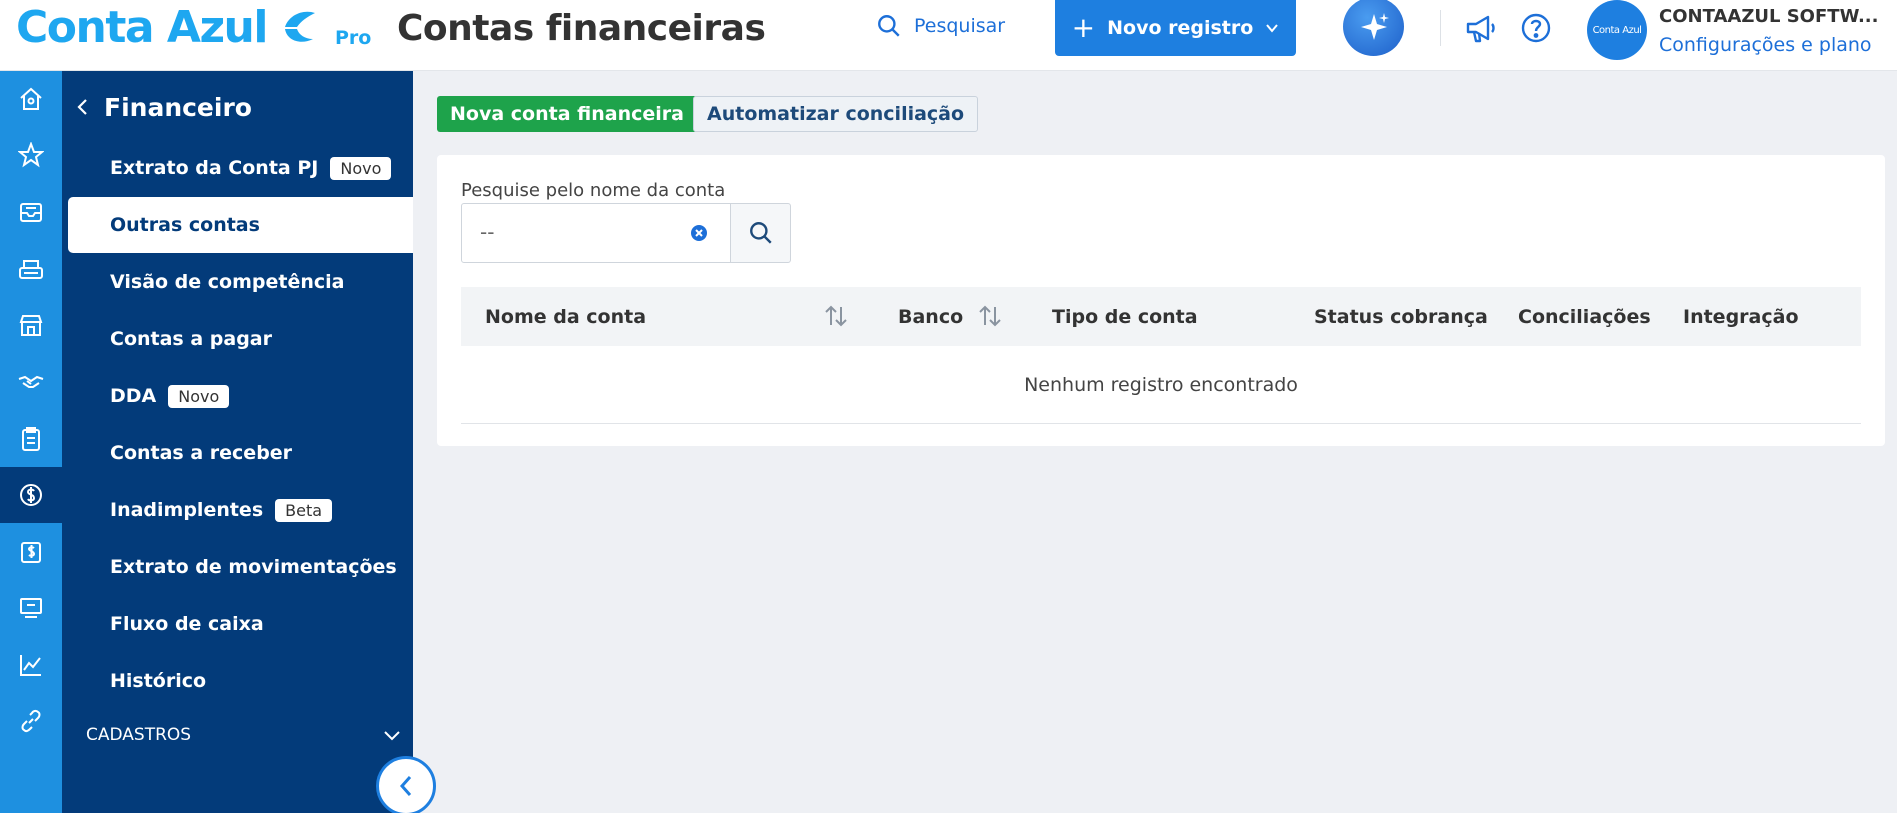  I want to click on search-field-label: Pesquise pelo nome da conta, so click(593, 190).